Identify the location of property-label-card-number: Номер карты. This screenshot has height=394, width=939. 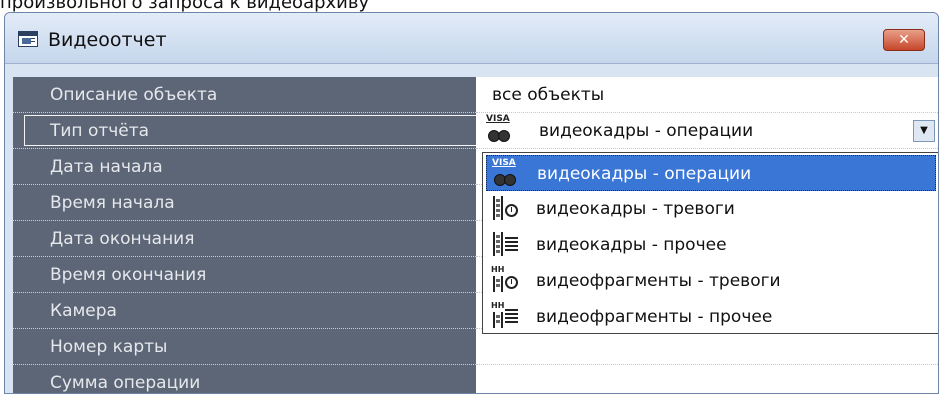
(244, 347).